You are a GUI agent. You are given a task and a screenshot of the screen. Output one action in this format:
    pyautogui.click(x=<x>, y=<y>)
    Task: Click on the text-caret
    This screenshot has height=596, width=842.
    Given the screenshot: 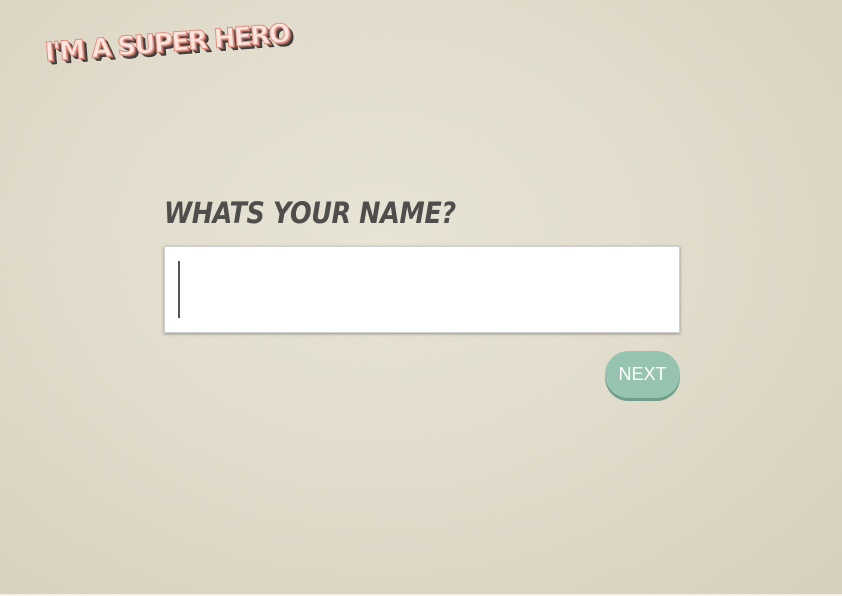 What is the action you would take?
    pyautogui.click(x=179, y=289)
    